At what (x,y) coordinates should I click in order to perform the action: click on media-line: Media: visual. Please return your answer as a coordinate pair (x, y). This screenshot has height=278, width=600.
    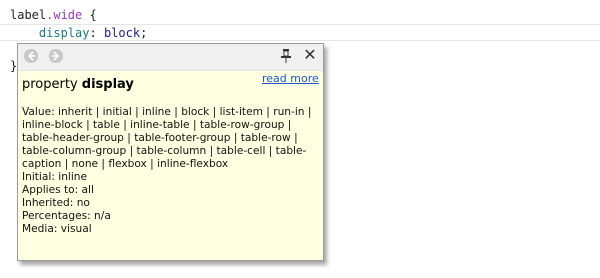
    Looking at the image, I should click on (57, 229).